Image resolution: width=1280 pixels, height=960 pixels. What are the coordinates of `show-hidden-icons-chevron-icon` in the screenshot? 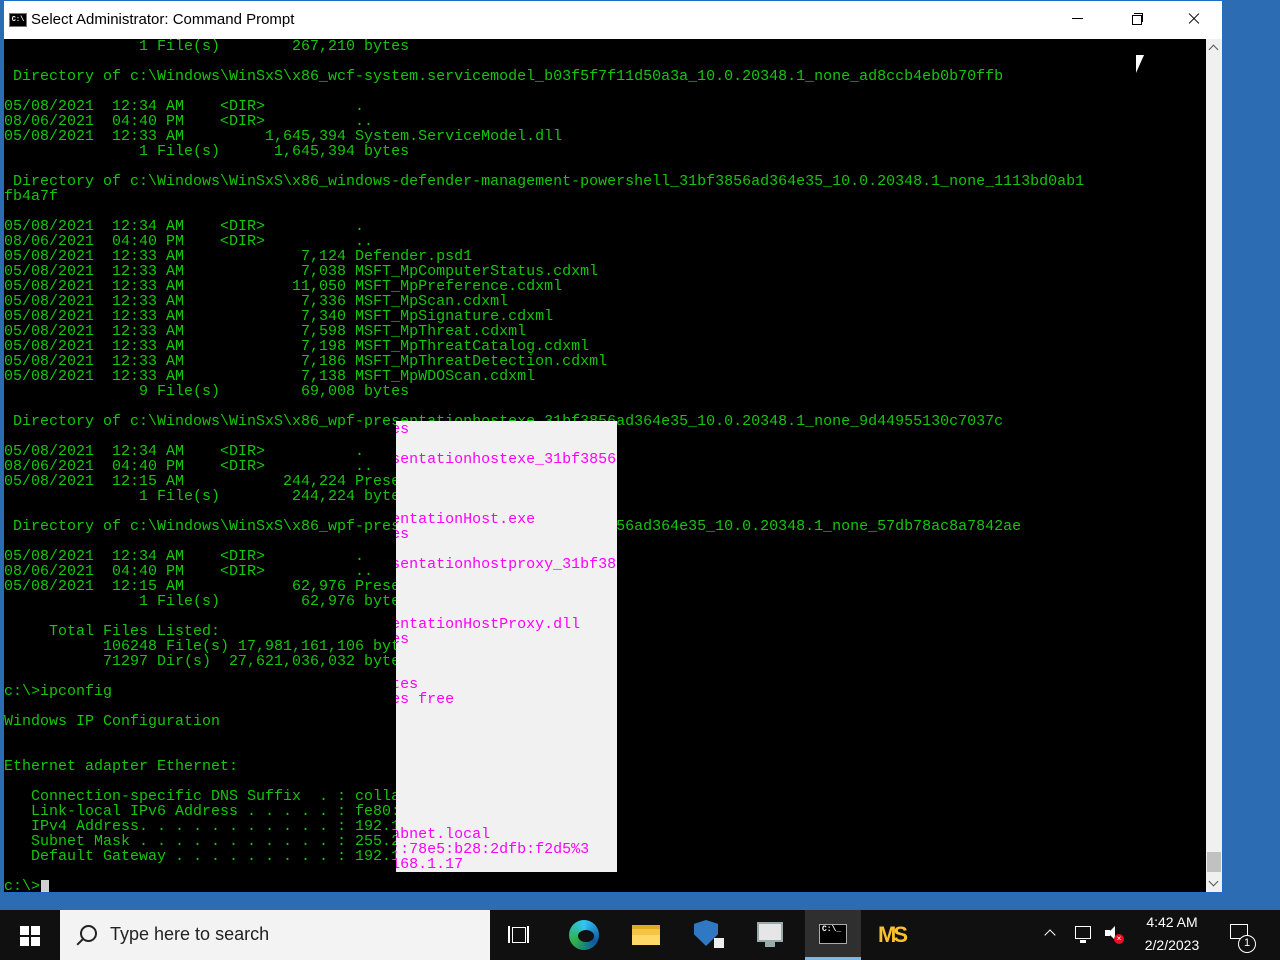 It's located at (1050, 935).